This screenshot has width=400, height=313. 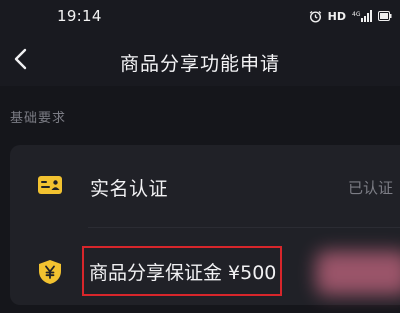 I want to click on row-divider, so click(x=244, y=227).